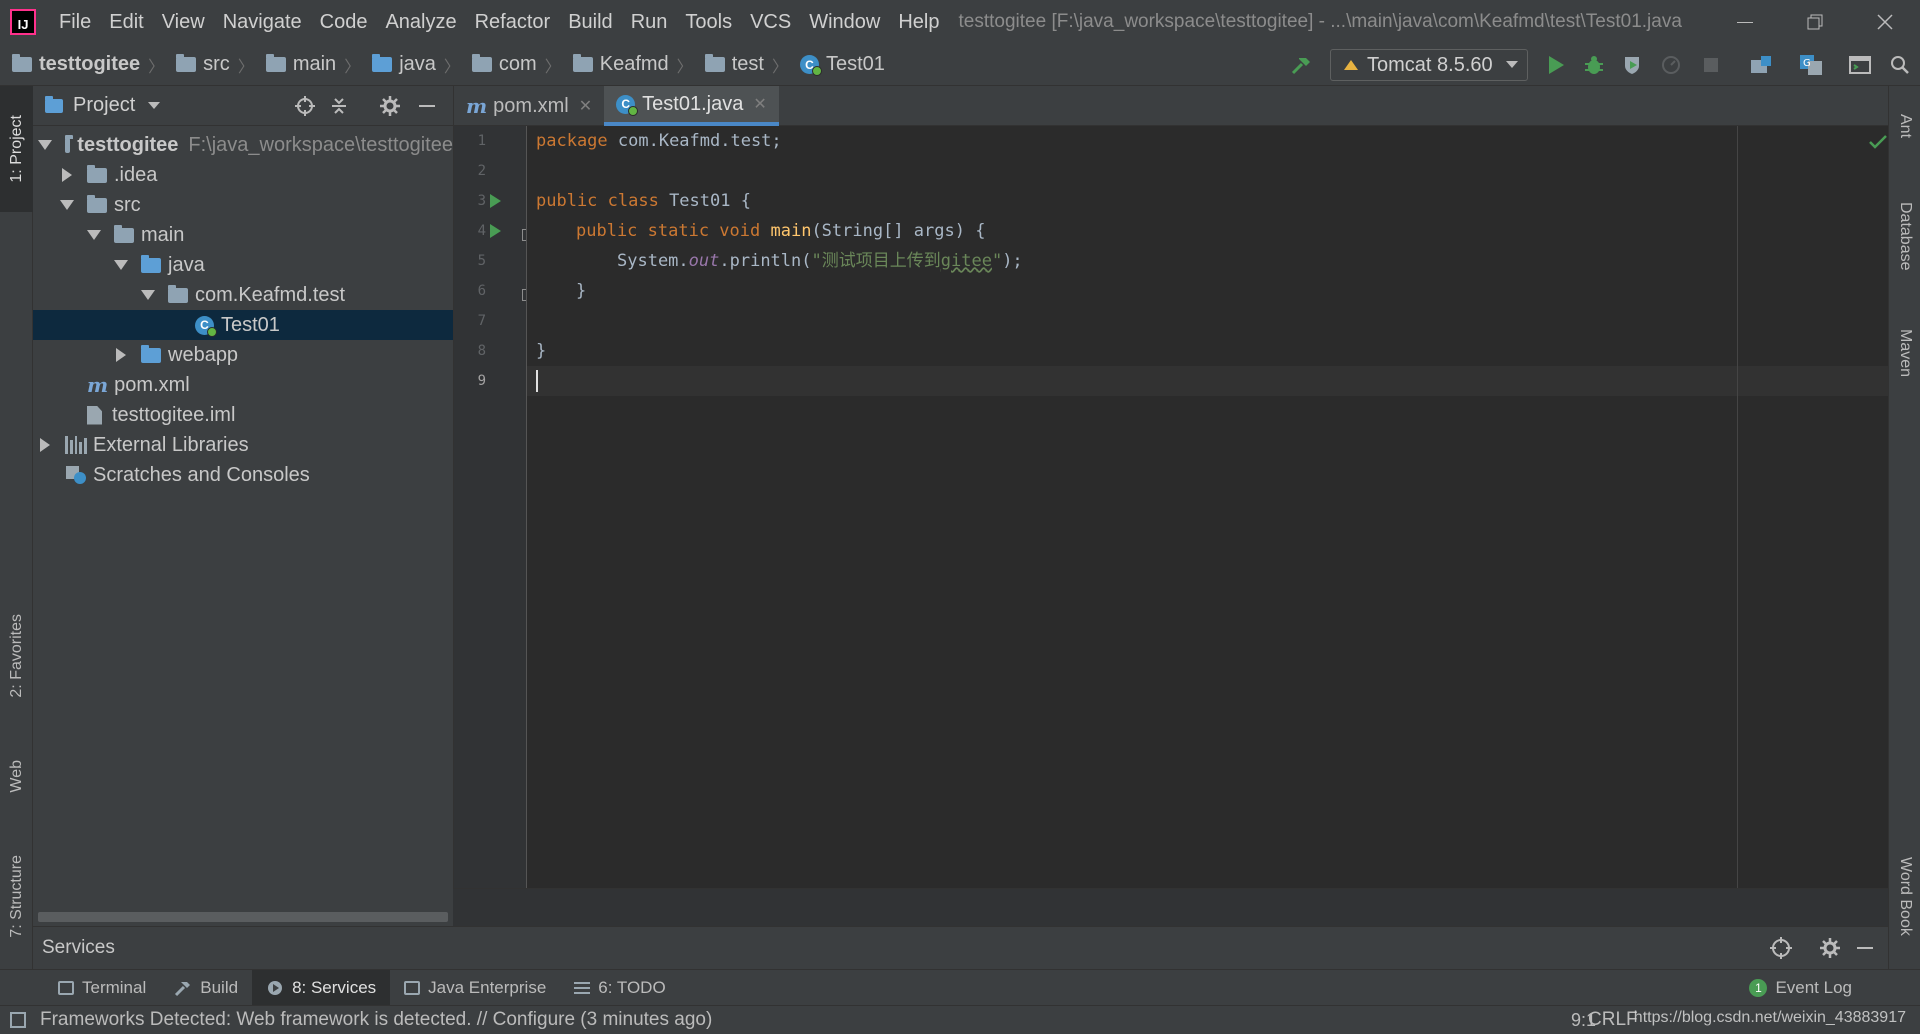  I want to click on project-view-select: Project, so click(117, 105).